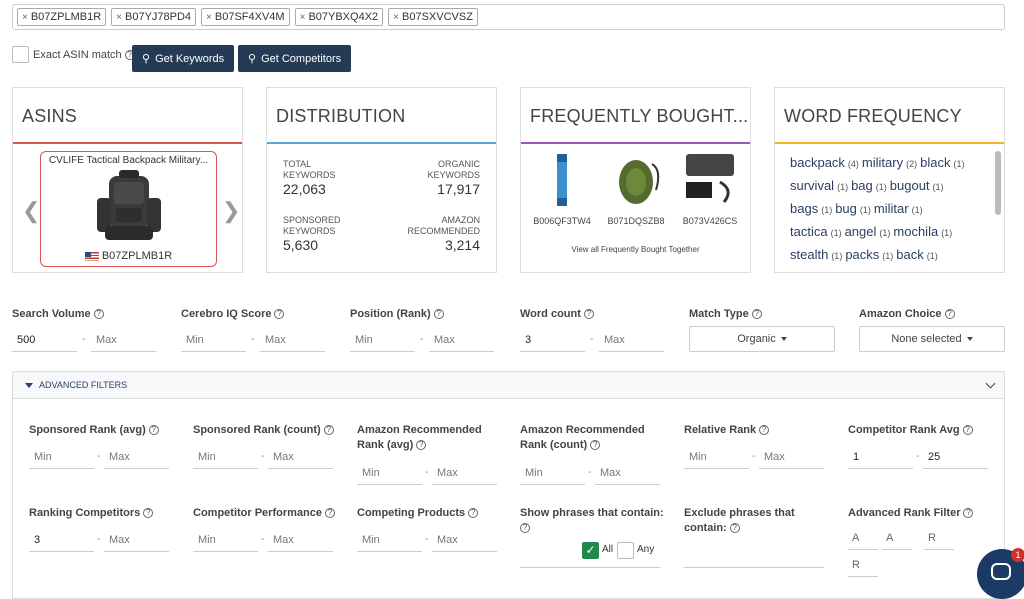 The height and width of the screenshot is (599, 1024). I want to click on get-competitors-button: ⚲ Get Competitors, so click(295, 58).